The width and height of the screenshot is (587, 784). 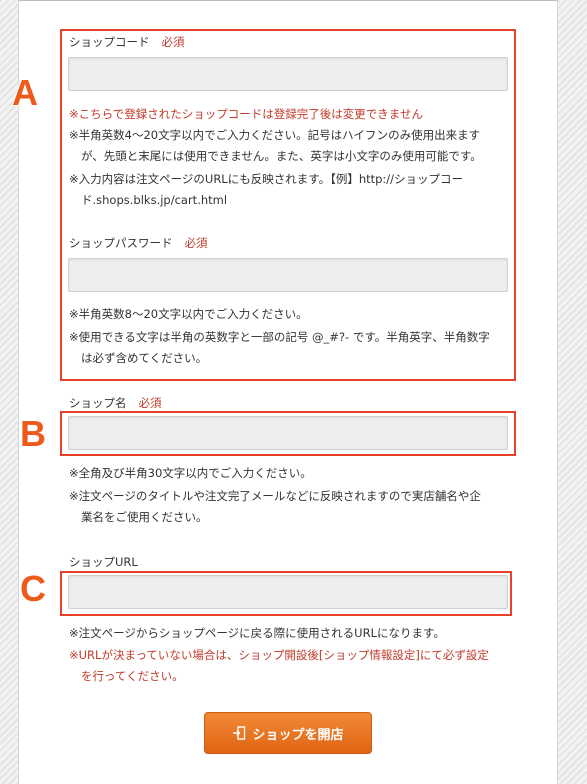 What do you see at coordinates (196, 243) in the screenshot?
I see `shop-password-required-badge: 必須` at bounding box center [196, 243].